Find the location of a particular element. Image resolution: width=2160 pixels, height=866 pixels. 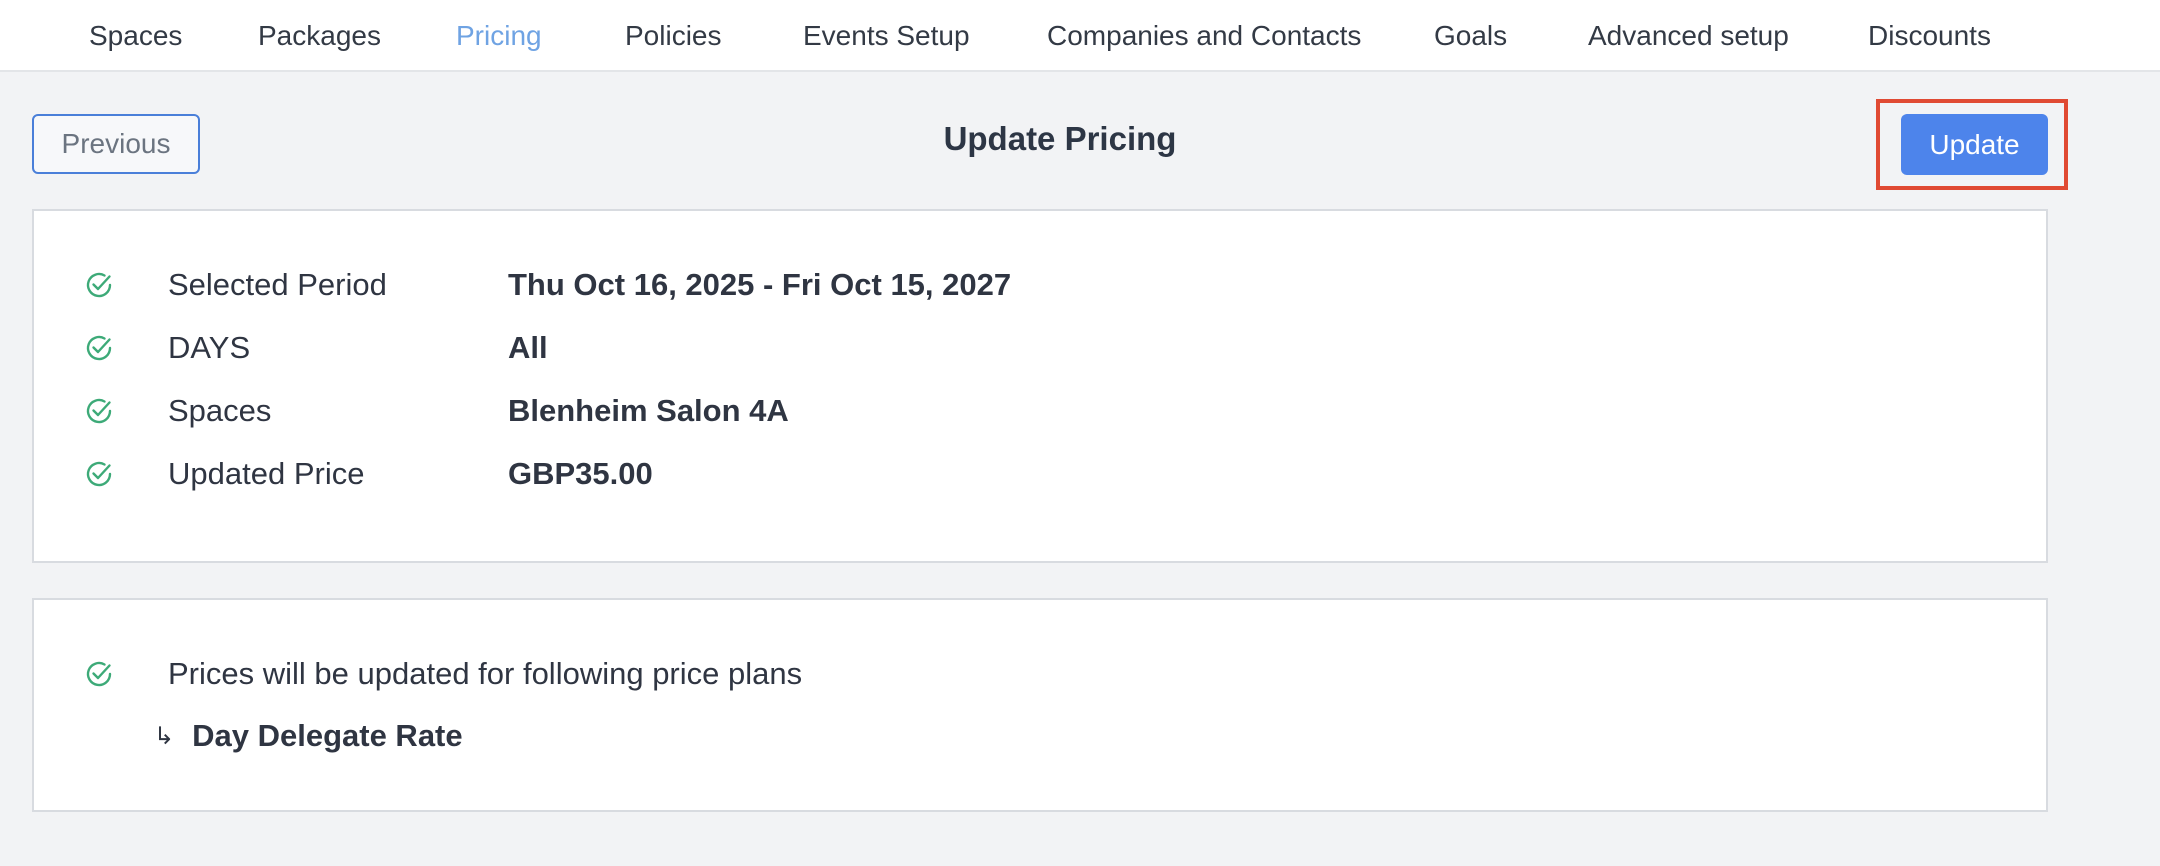

price-plan-item: ↳ Day Delegate Rate is located at coordinates (308, 736).